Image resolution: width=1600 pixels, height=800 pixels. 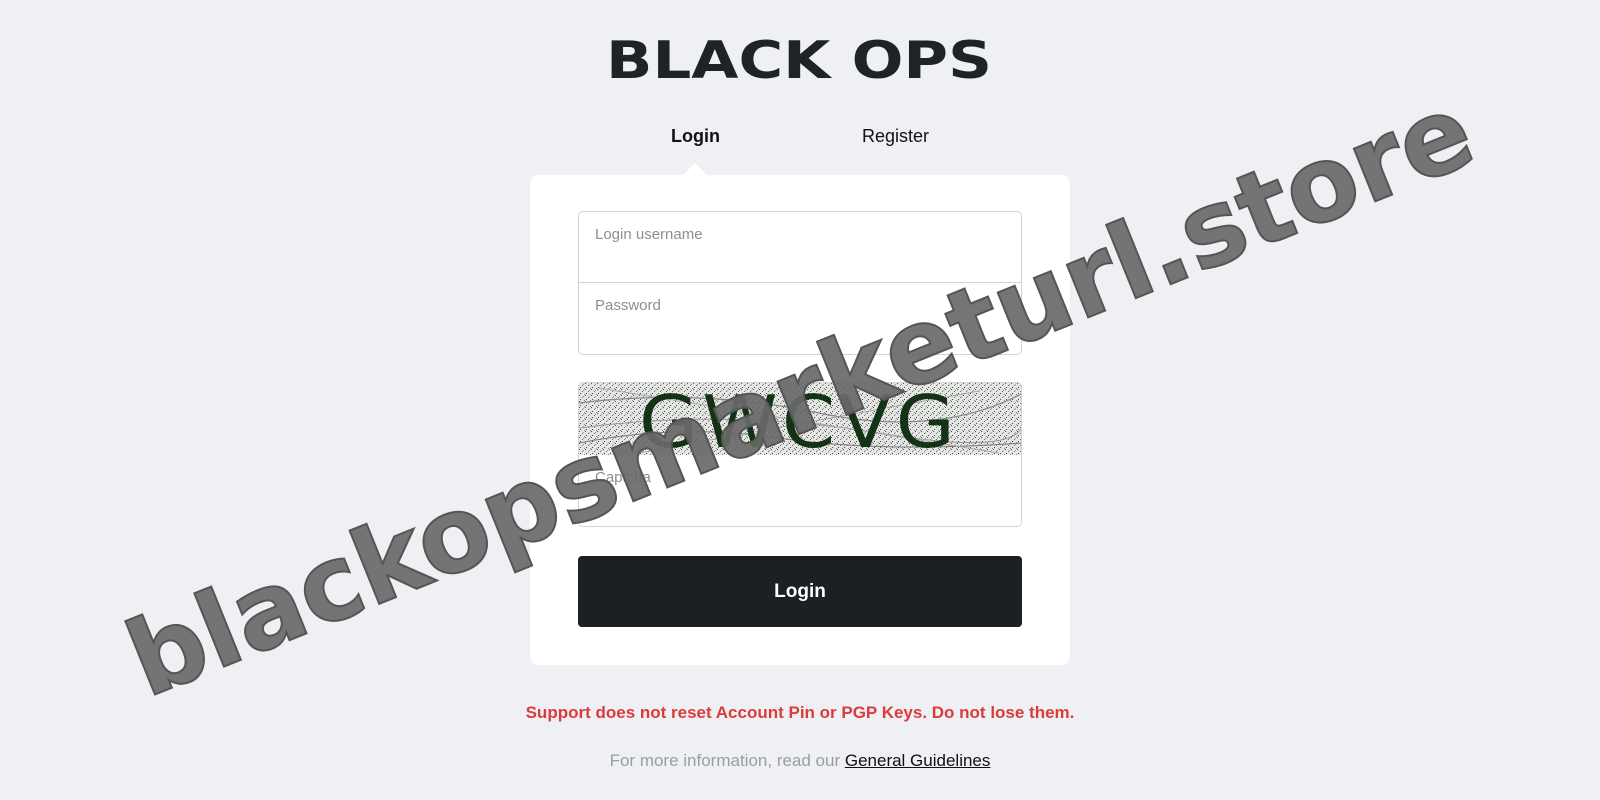 I want to click on info-prefix: For more information, read our, so click(x=727, y=760).